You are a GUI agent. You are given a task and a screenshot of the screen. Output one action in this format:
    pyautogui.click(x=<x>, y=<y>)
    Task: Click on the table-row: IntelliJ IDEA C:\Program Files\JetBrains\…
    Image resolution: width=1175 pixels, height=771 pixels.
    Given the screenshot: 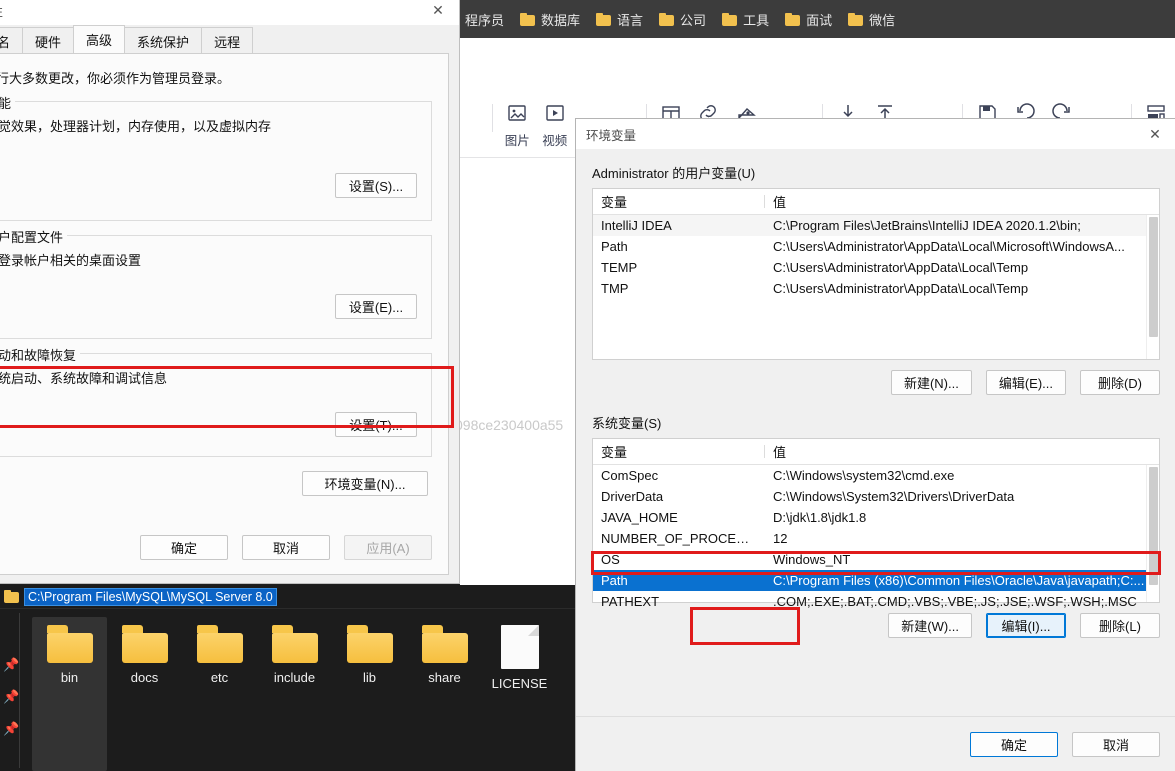 What is the action you would take?
    pyautogui.click(x=876, y=225)
    